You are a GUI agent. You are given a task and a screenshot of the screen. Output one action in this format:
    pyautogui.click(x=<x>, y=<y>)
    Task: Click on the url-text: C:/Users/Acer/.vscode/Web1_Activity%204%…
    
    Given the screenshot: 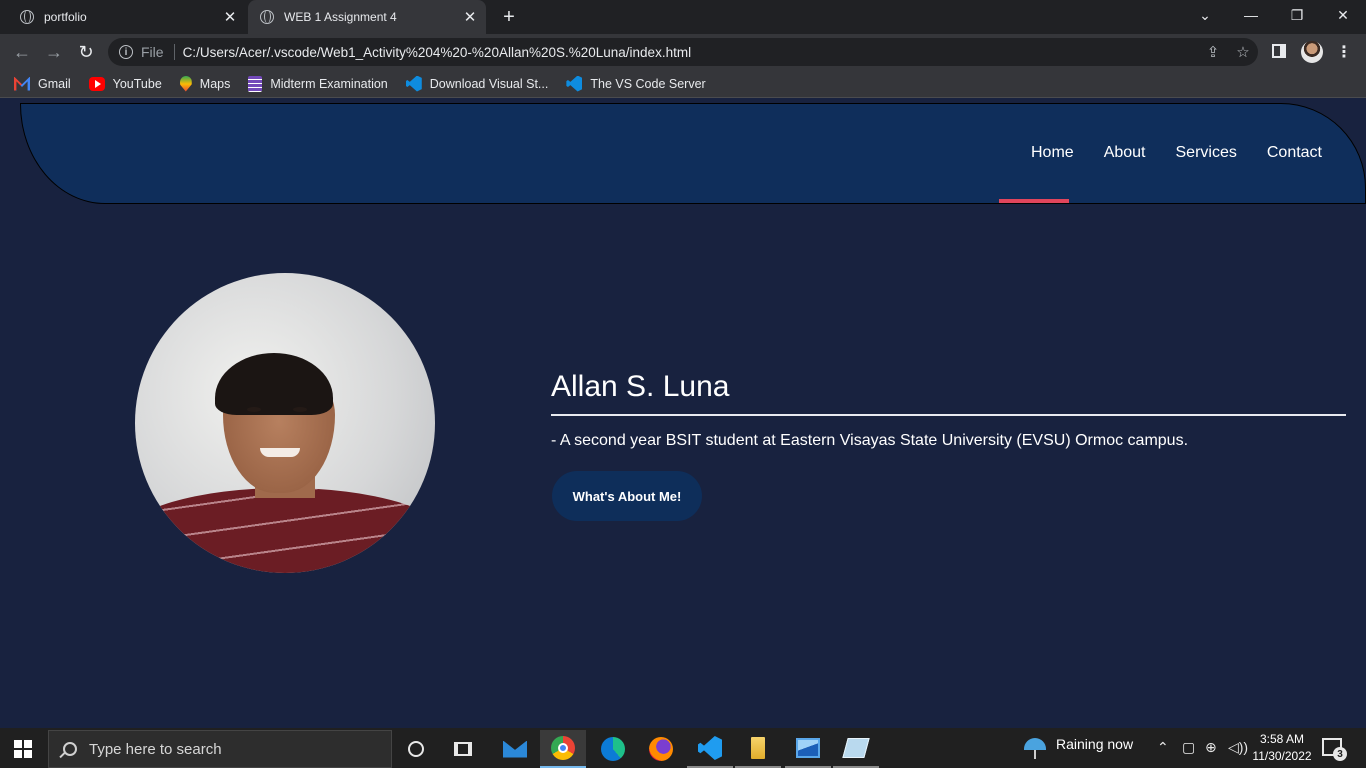 What is the action you would take?
    pyautogui.click(x=690, y=52)
    